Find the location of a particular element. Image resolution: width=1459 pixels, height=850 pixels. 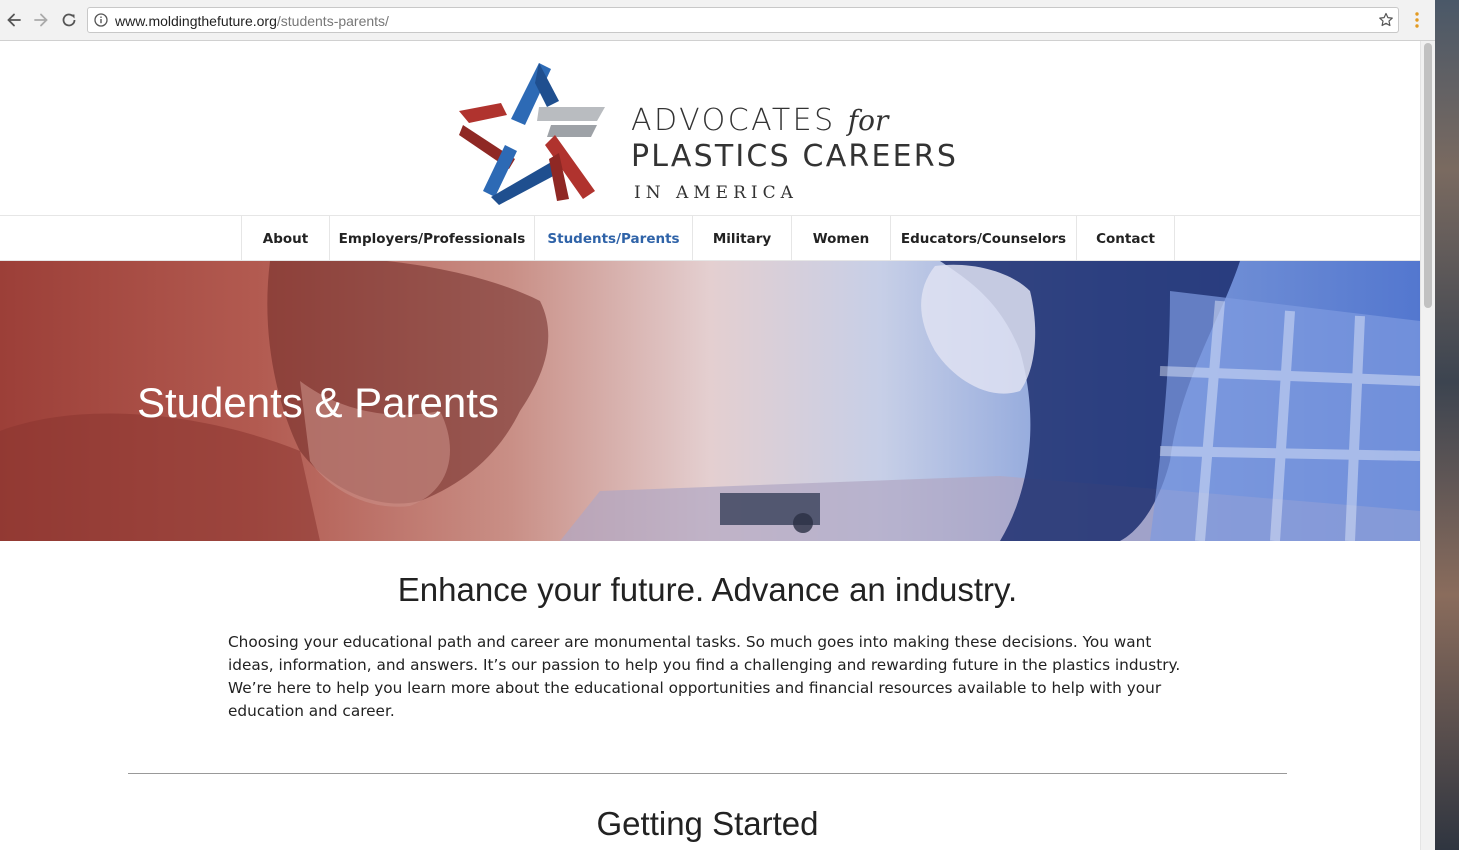

scrollbar-thumb is located at coordinates (1428, 175).